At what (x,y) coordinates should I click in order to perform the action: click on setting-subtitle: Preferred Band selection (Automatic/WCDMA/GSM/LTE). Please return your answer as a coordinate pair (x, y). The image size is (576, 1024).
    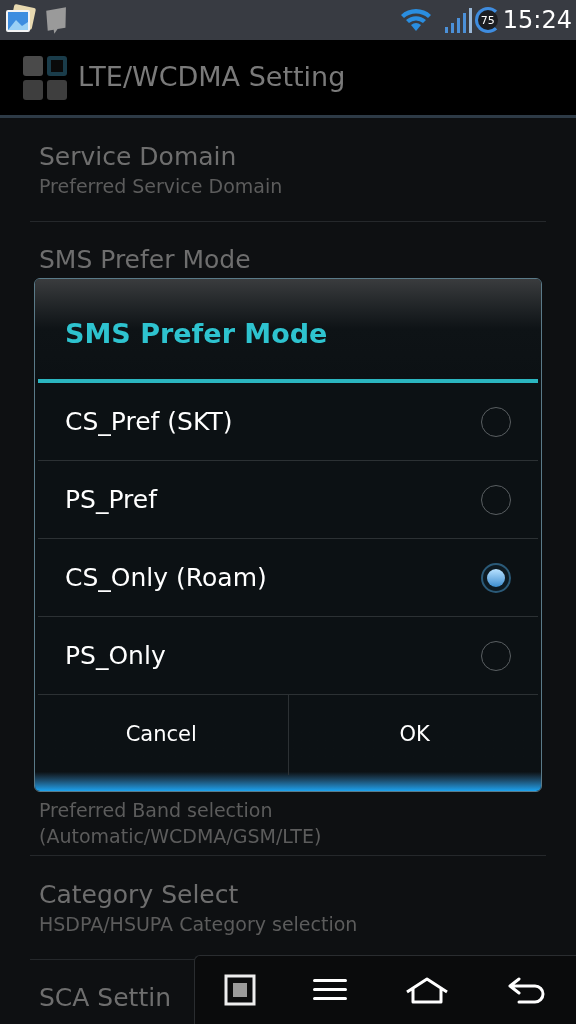
    Looking at the image, I should click on (181, 823).